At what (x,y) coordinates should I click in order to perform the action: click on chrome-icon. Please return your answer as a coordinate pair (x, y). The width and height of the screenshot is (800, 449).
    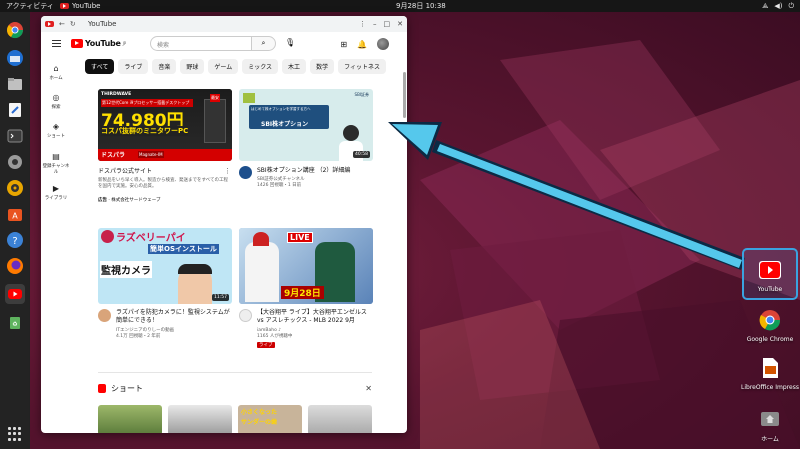
    Looking at the image, I should click on (770, 320).